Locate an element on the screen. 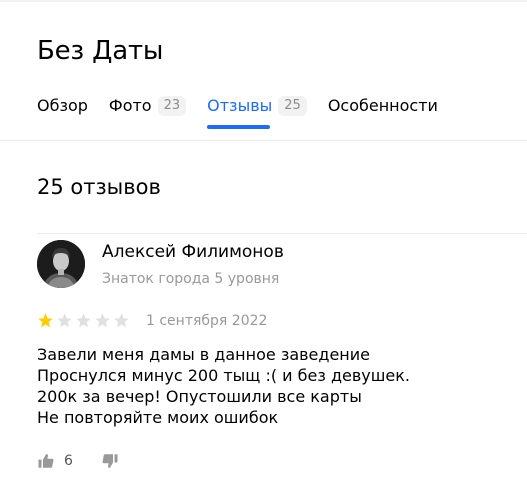 The width and height of the screenshot is (527, 498). tab-label: Фото is located at coordinates (130, 105).